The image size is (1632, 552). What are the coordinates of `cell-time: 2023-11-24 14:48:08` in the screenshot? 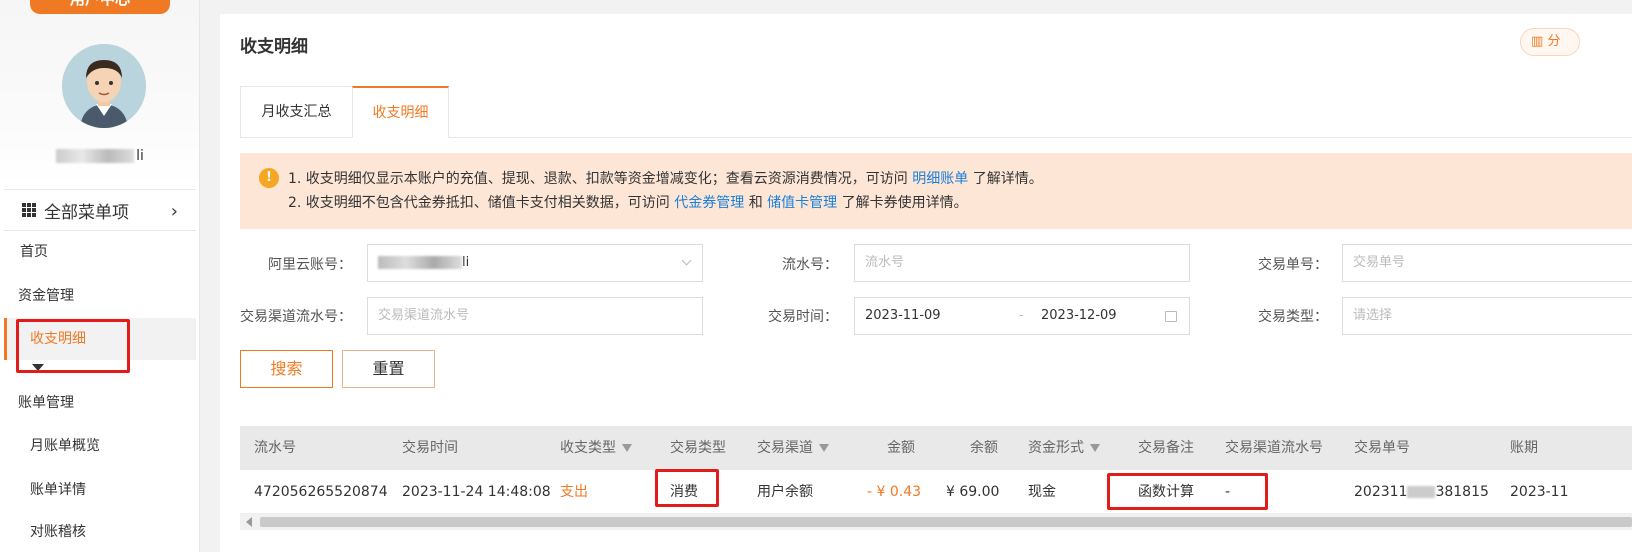 It's located at (476, 492).